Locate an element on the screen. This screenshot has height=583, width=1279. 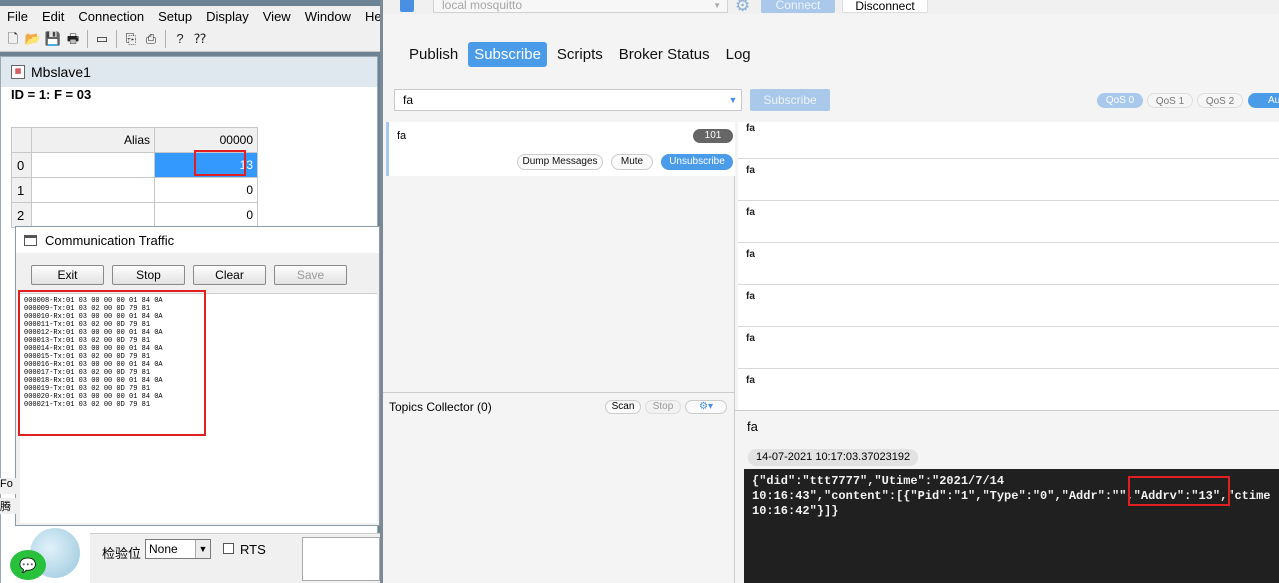
disconnect-icon: ⎙ is located at coordinates (151, 39).